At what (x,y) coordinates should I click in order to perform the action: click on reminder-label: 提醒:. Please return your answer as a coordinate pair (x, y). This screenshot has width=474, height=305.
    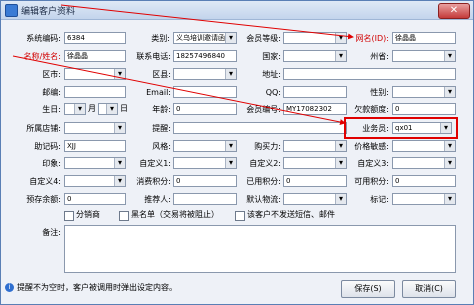
    Looking at the image, I should click on (161, 128).